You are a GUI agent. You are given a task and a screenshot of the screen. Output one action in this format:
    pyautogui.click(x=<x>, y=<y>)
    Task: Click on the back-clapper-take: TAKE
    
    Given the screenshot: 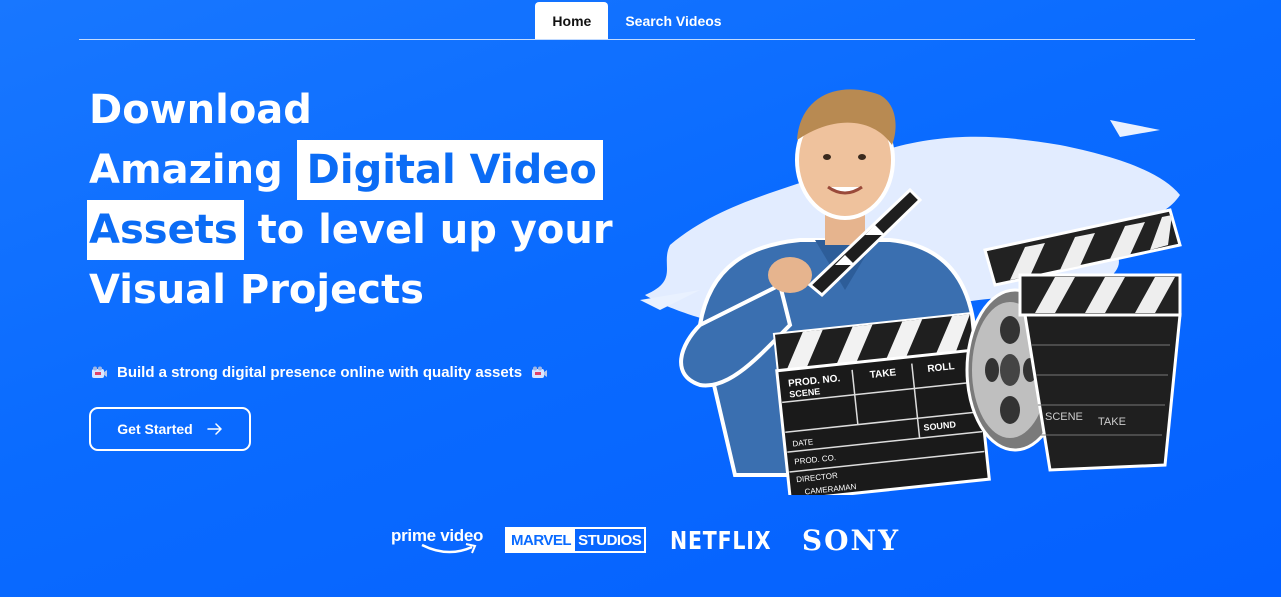 What is the action you would take?
    pyautogui.click(x=1112, y=422)
    